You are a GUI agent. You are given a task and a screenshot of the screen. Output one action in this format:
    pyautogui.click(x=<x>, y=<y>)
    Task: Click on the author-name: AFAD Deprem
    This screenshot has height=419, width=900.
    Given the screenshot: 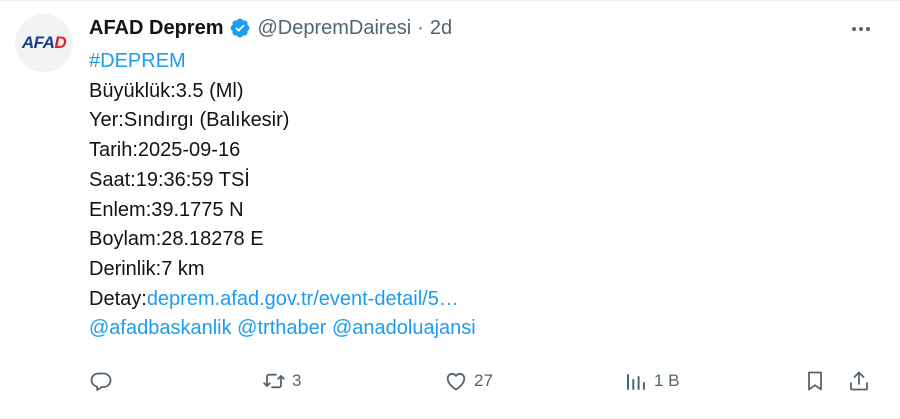 What is the action you would take?
    pyautogui.click(x=156, y=28)
    